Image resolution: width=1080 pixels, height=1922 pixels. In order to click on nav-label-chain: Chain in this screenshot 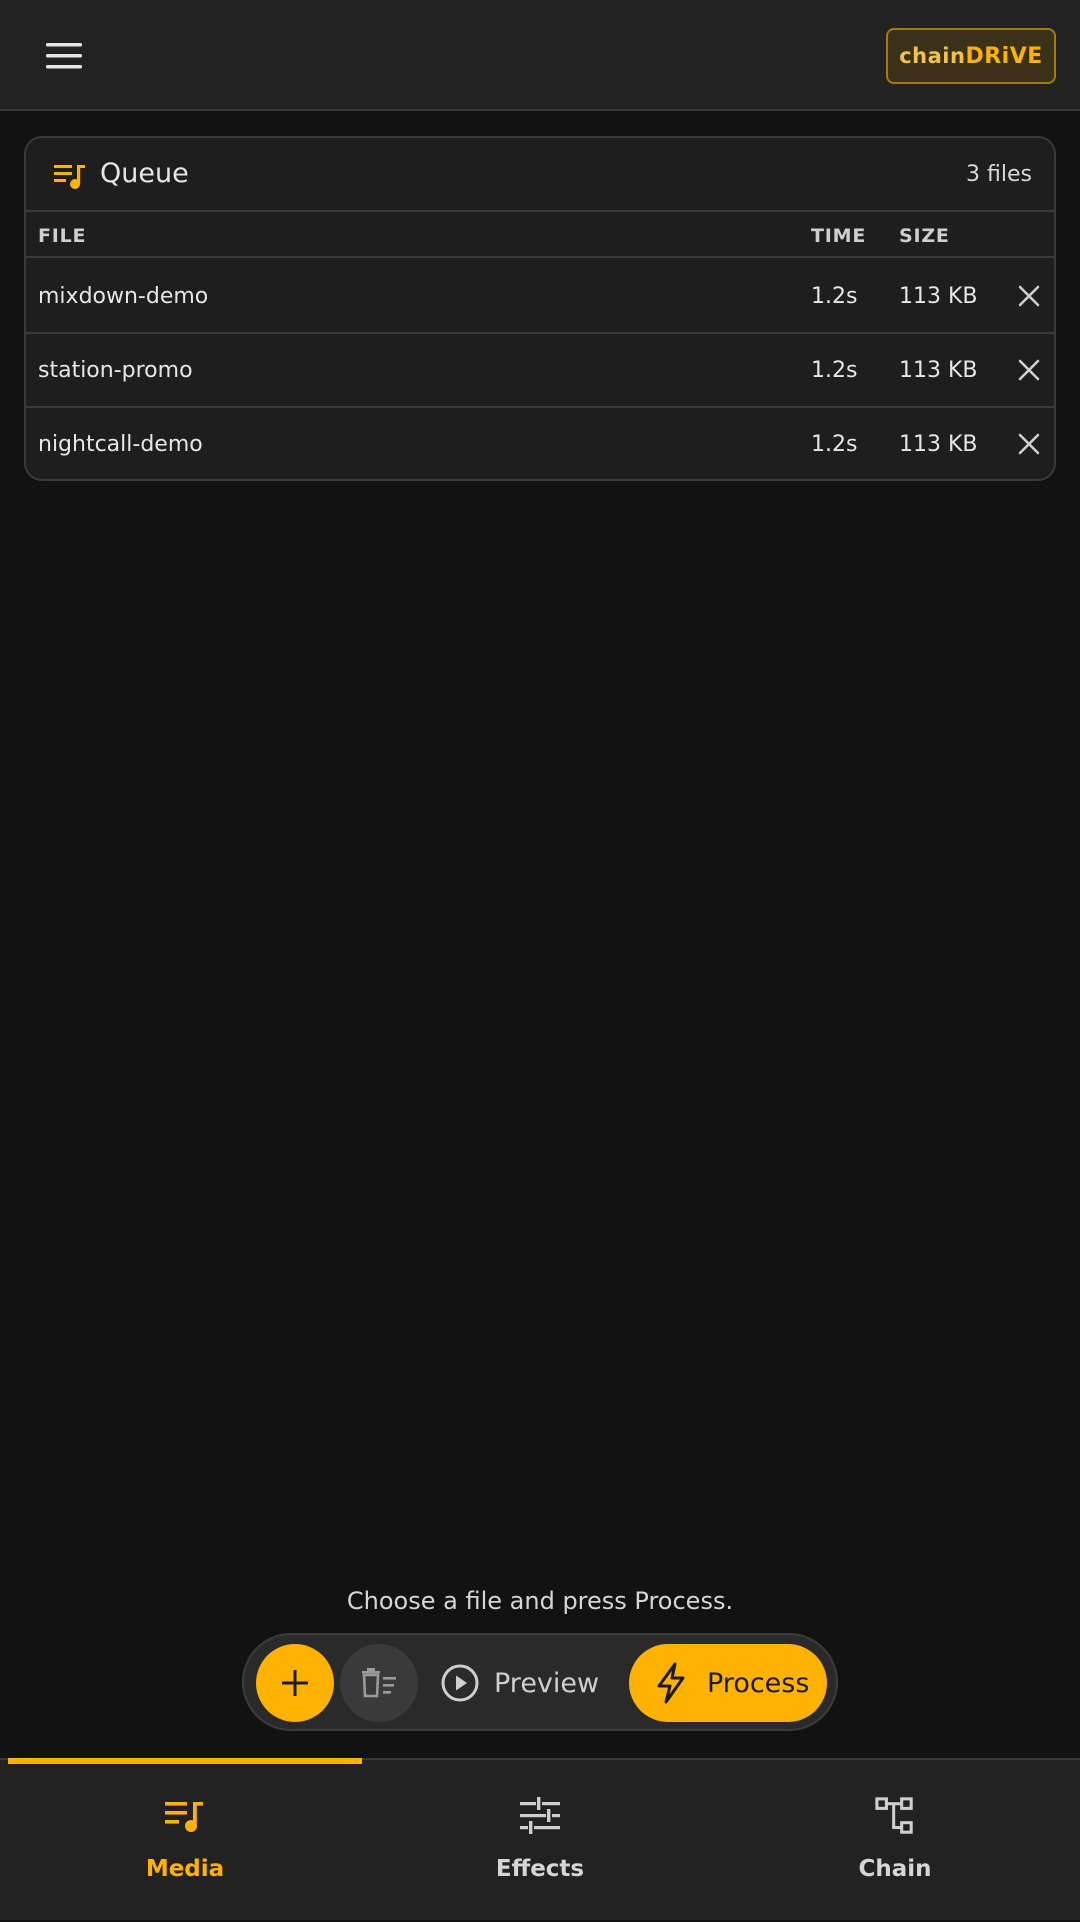, I will do `click(895, 1869)`.